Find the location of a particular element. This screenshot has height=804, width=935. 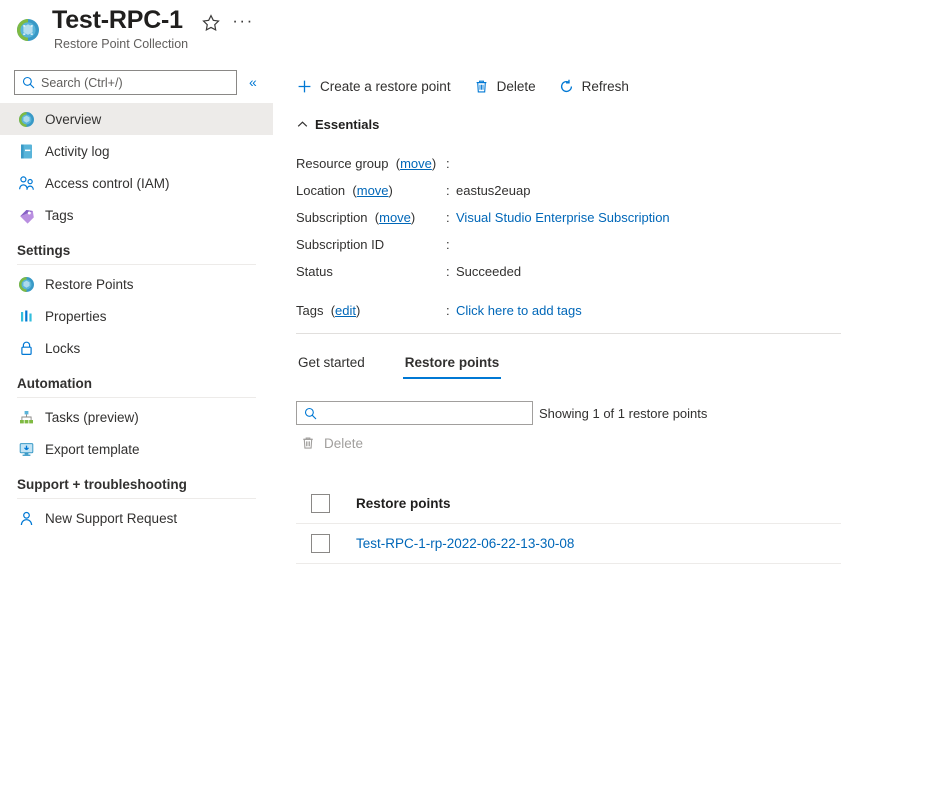

add-tags-link: Click here to add tags is located at coordinates (519, 310).